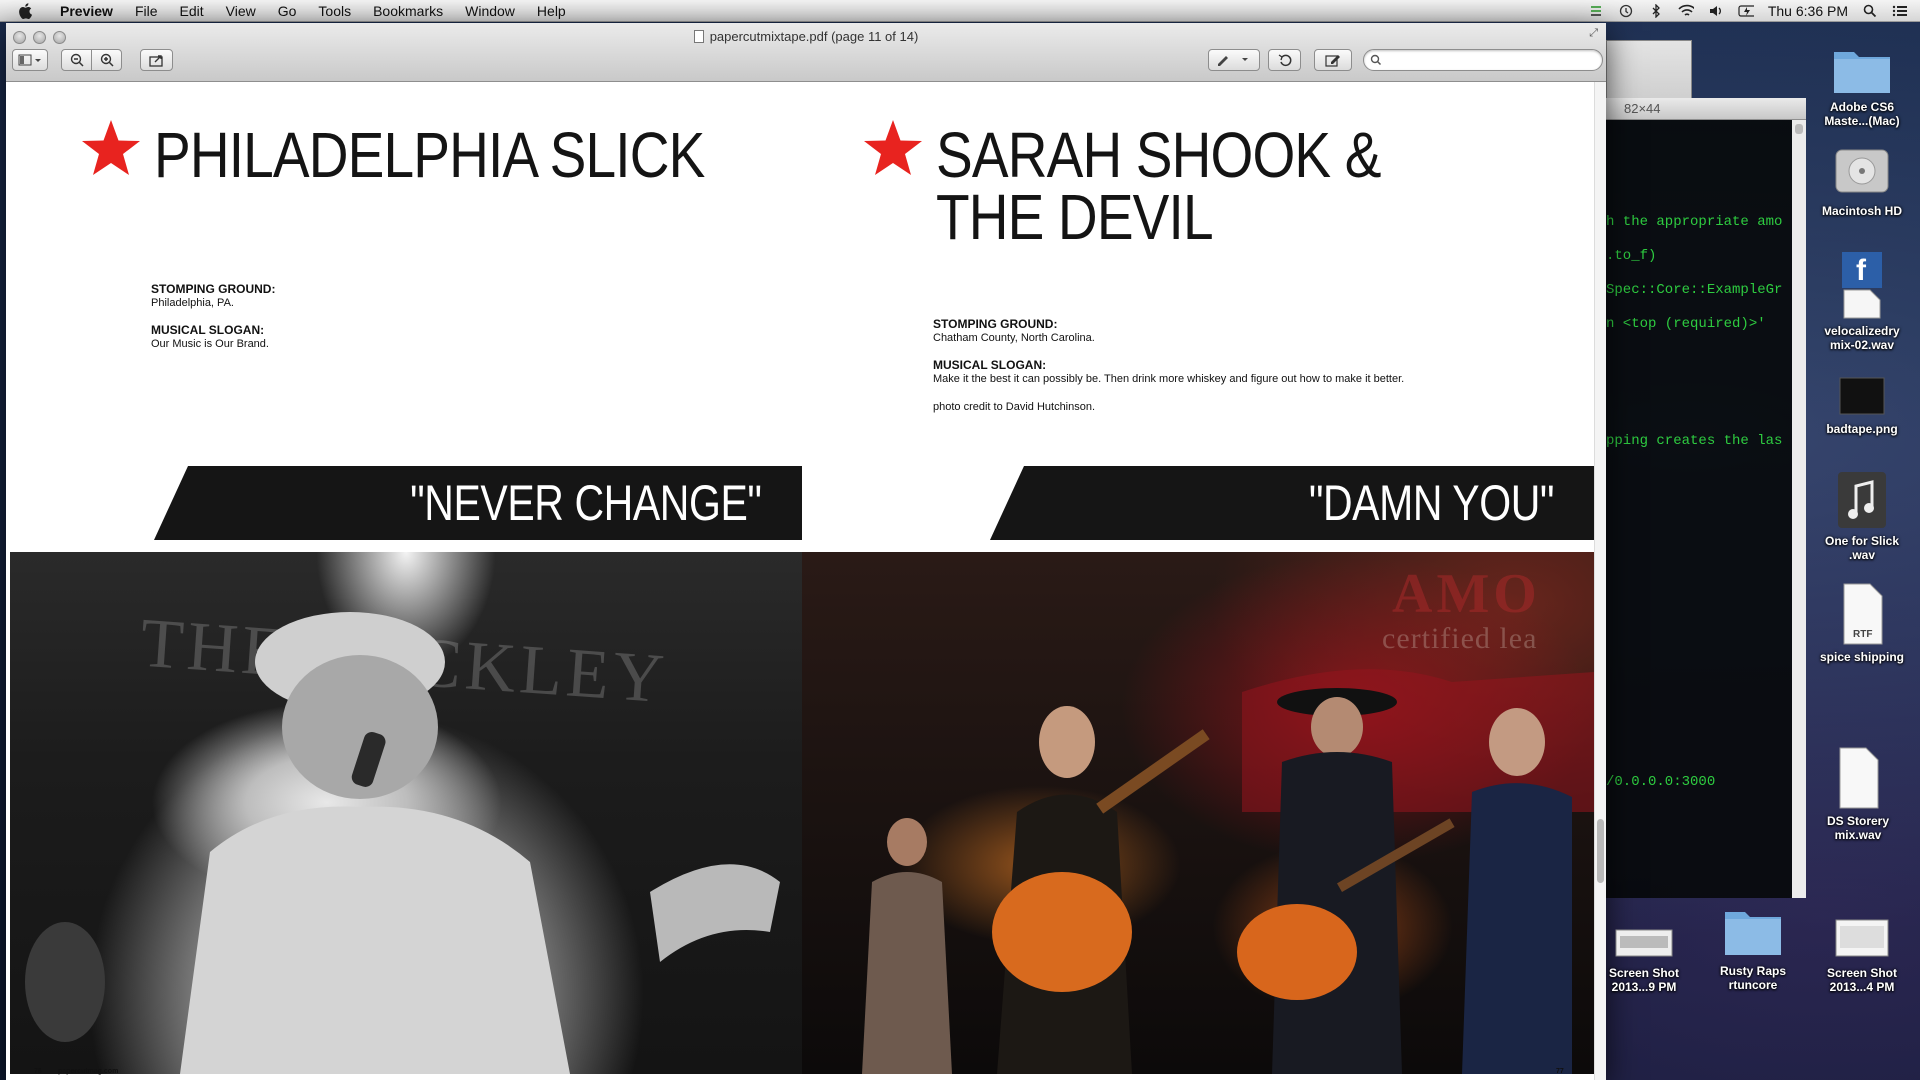  What do you see at coordinates (1376, 62) in the screenshot?
I see `search-icon` at bounding box center [1376, 62].